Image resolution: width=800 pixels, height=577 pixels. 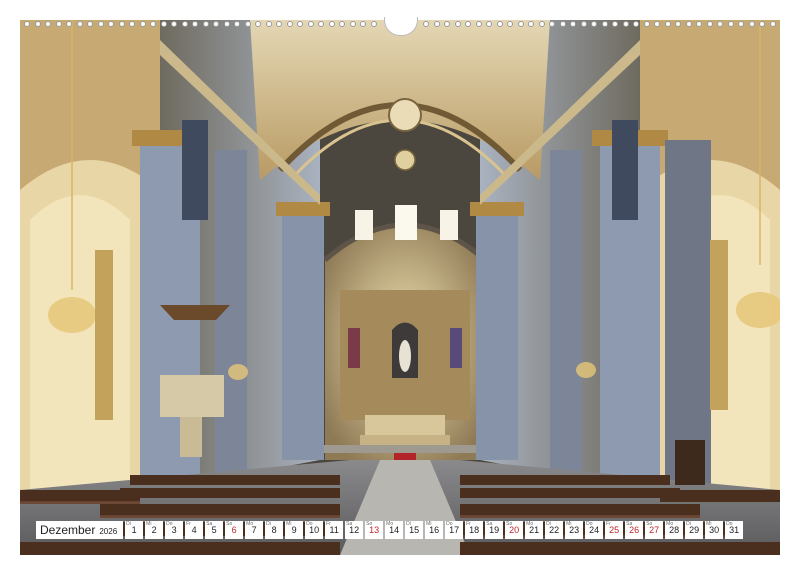 I want to click on day-cell: Fr 18, so click(x=474, y=530).